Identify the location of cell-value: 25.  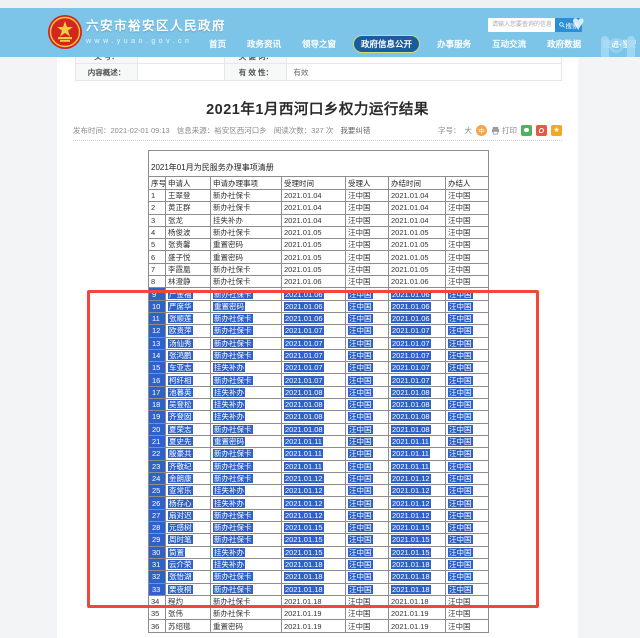
(156, 491).